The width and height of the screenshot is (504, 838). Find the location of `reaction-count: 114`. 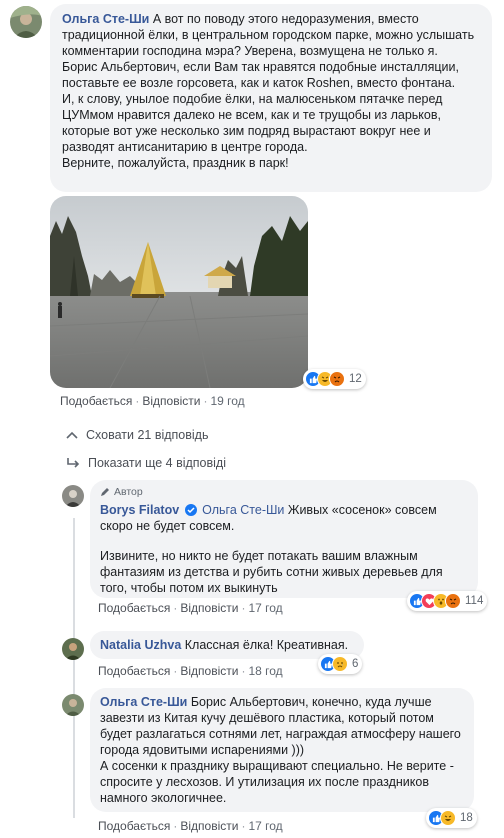

reaction-count: 114 is located at coordinates (474, 601).